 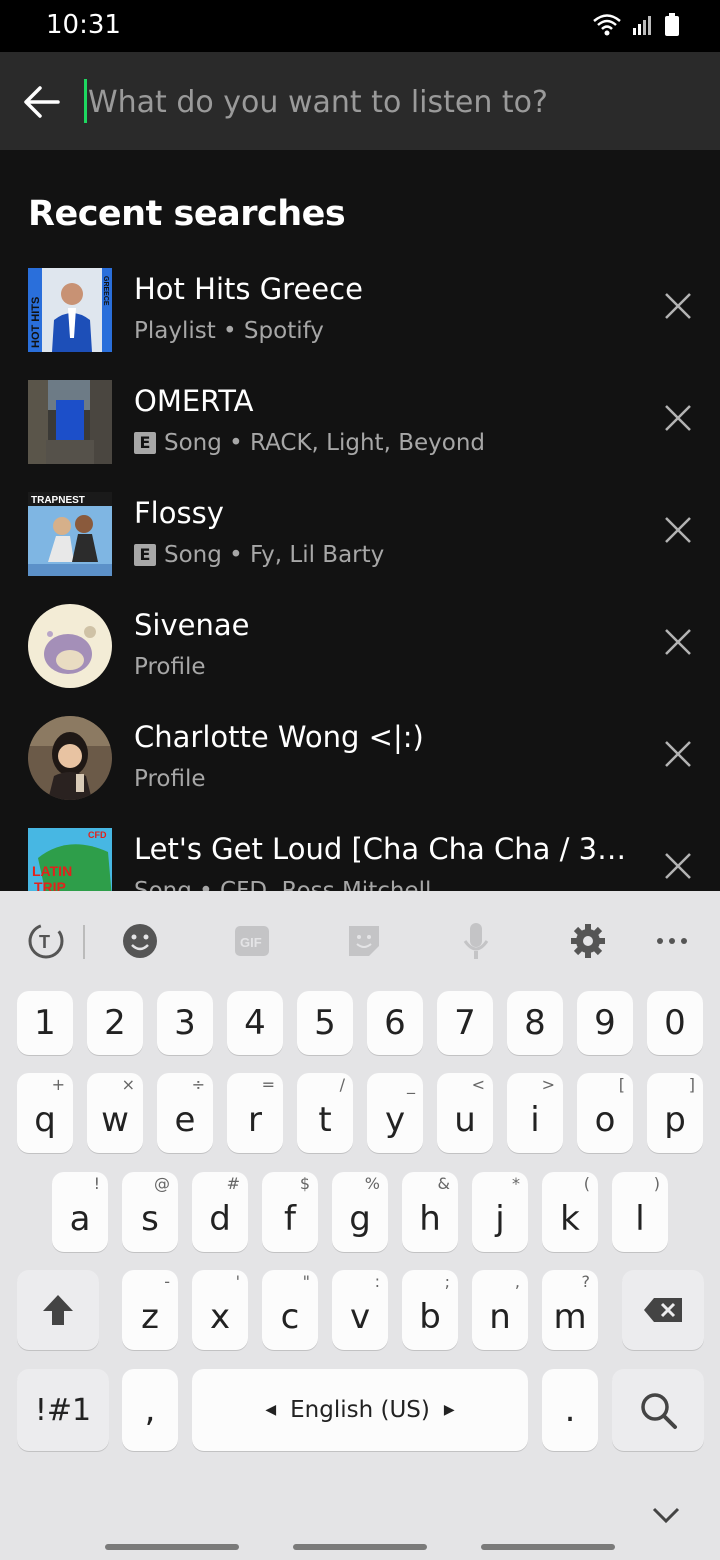 I want to click on key-4: 4, so click(x=255, y=1023).